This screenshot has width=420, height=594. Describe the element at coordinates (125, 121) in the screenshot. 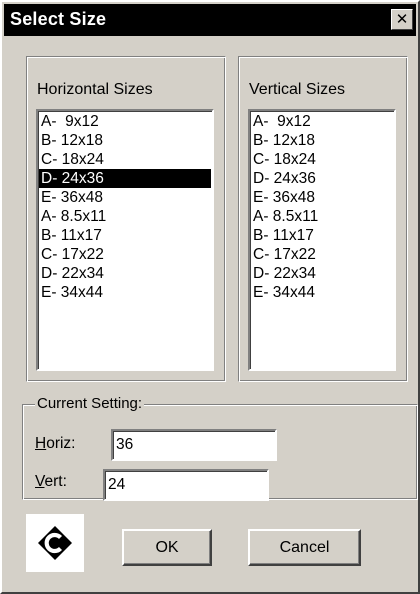

I see `horizontal-list-item: A- 9x12` at that location.